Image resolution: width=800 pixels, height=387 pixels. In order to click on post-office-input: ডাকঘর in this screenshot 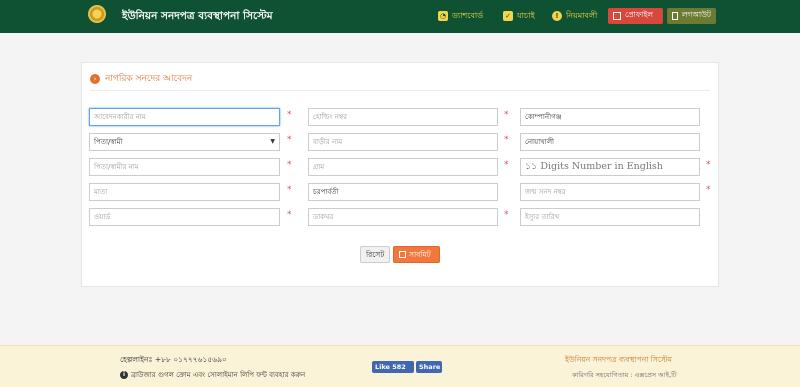, I will do `click(403, 217)`.